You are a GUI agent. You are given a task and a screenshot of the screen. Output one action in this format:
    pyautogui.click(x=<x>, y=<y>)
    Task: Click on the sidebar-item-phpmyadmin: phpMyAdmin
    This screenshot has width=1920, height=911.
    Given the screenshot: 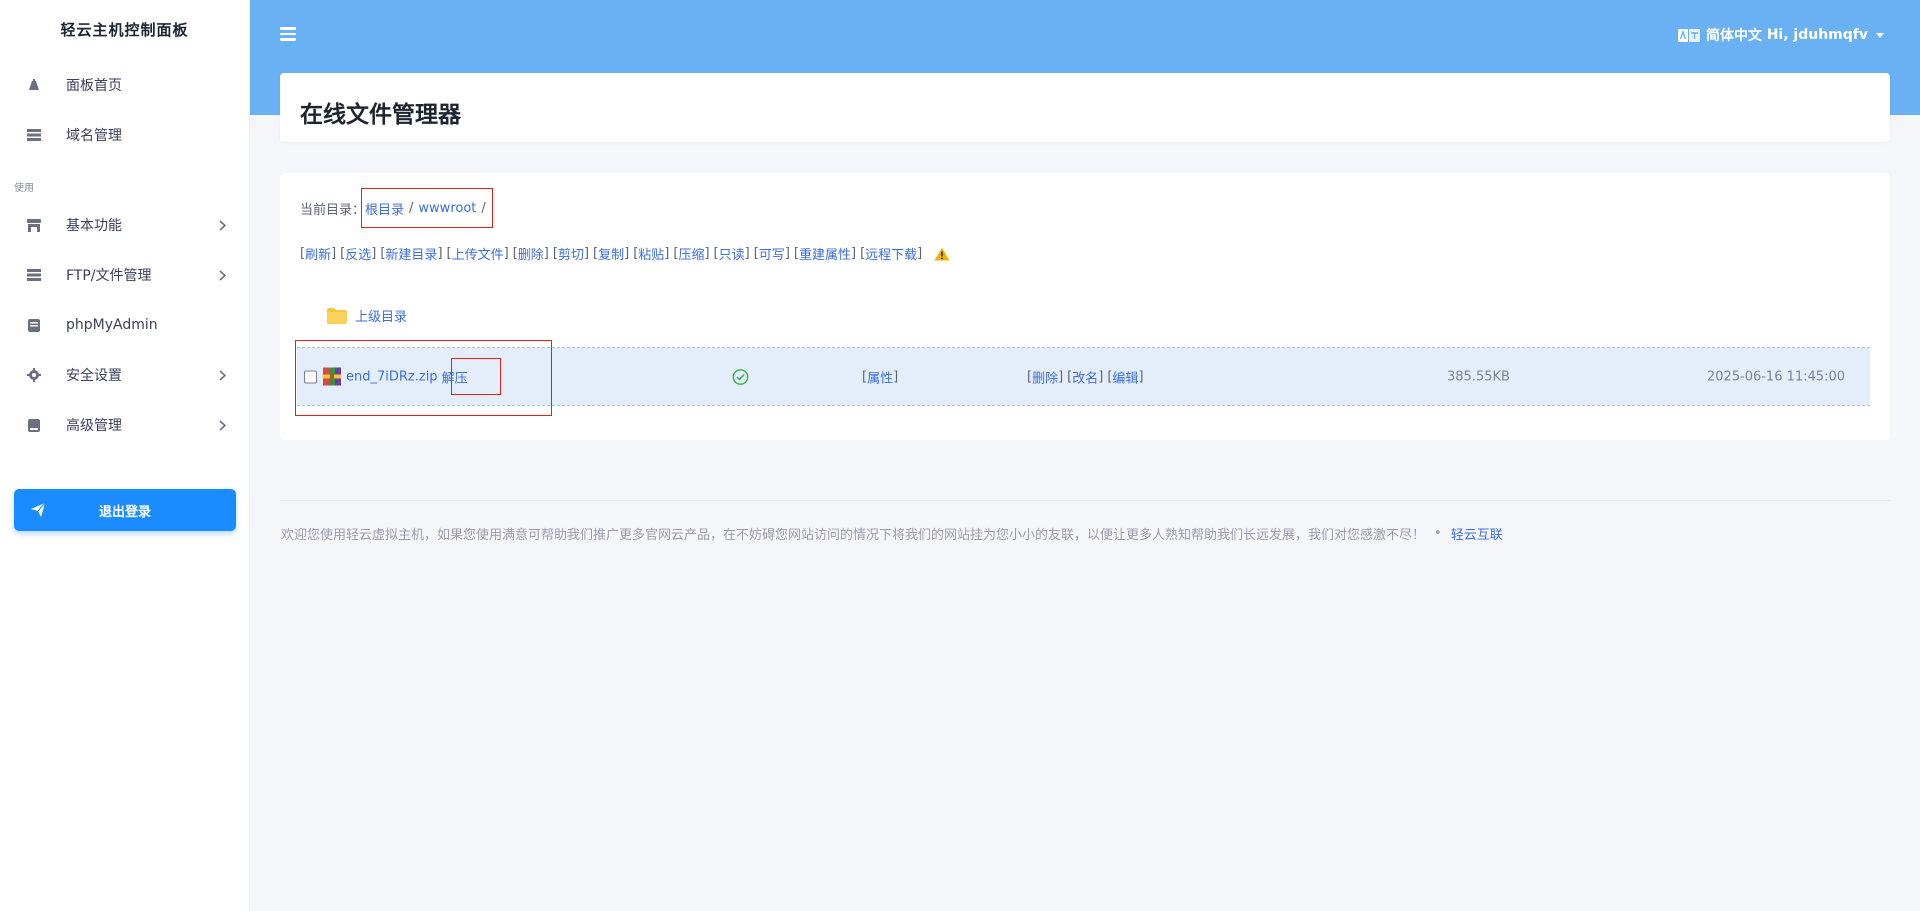 What is the action you would take?
    pyautogui.click(x=124, y=325)
    